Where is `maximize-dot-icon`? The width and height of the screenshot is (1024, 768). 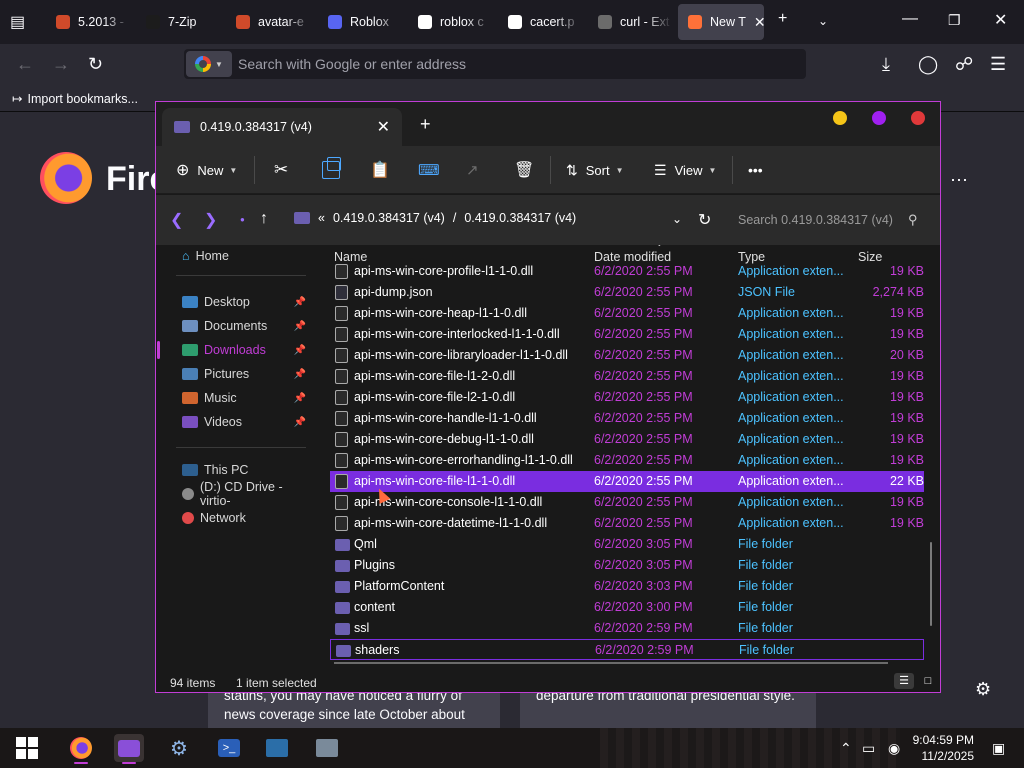
maximize-dot-icon is located at coordinates (879, 118).